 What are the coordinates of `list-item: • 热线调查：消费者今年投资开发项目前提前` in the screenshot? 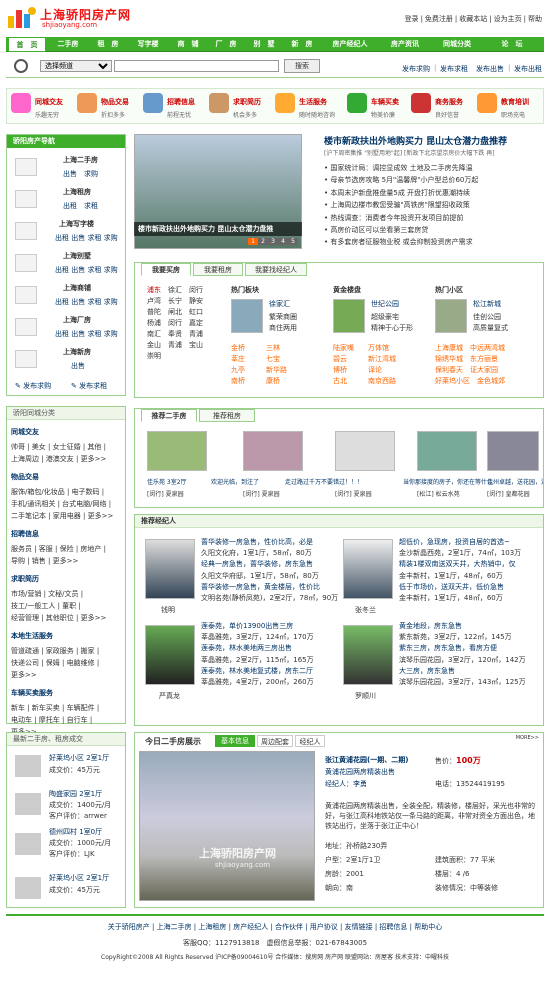 It's located at (401, 218).